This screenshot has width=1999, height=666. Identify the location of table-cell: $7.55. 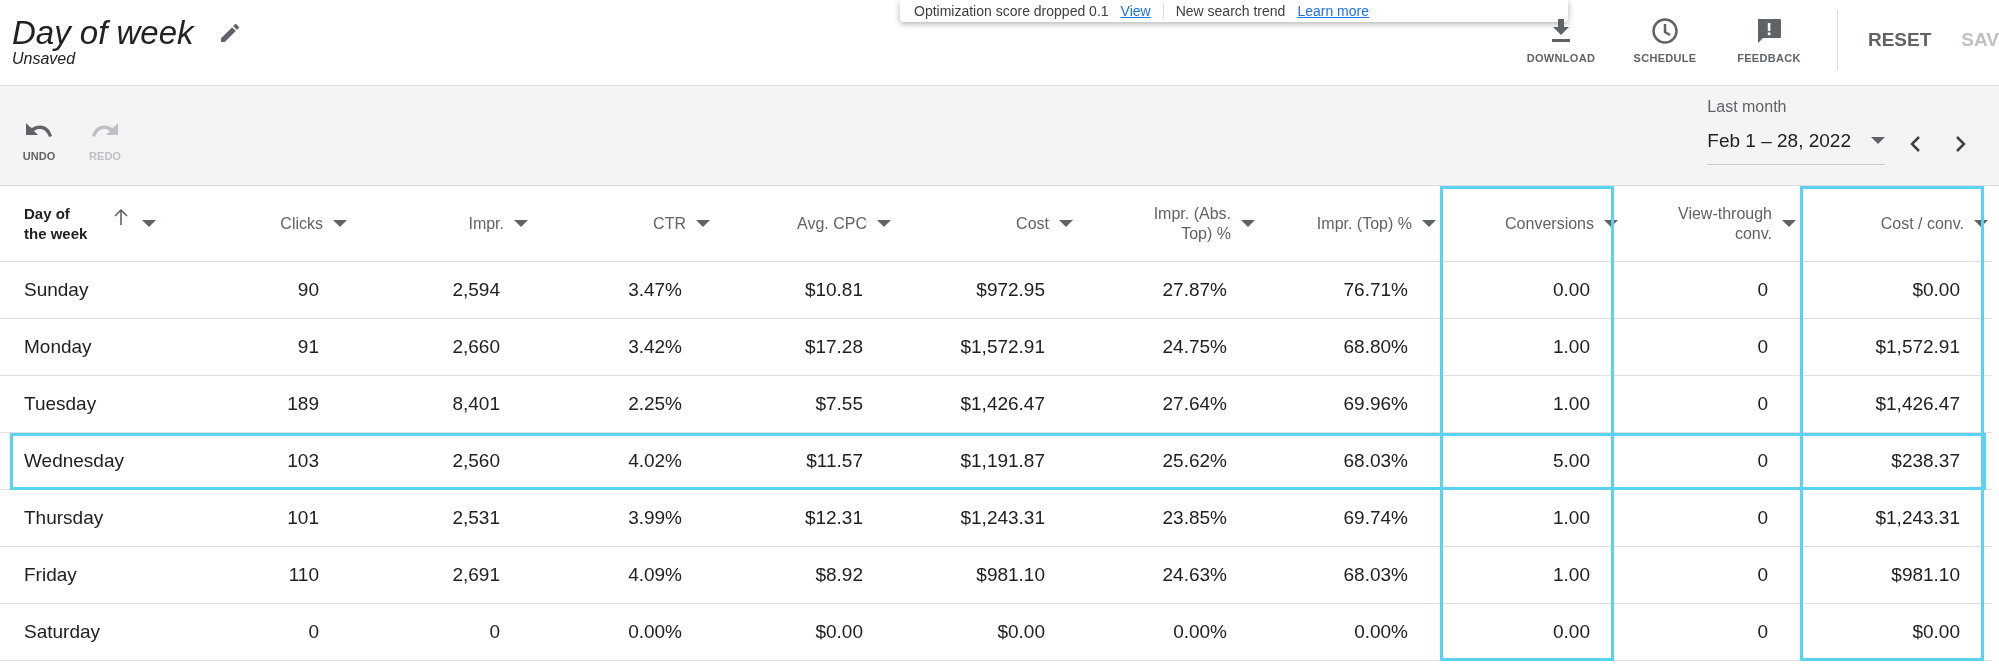
(804, 404).